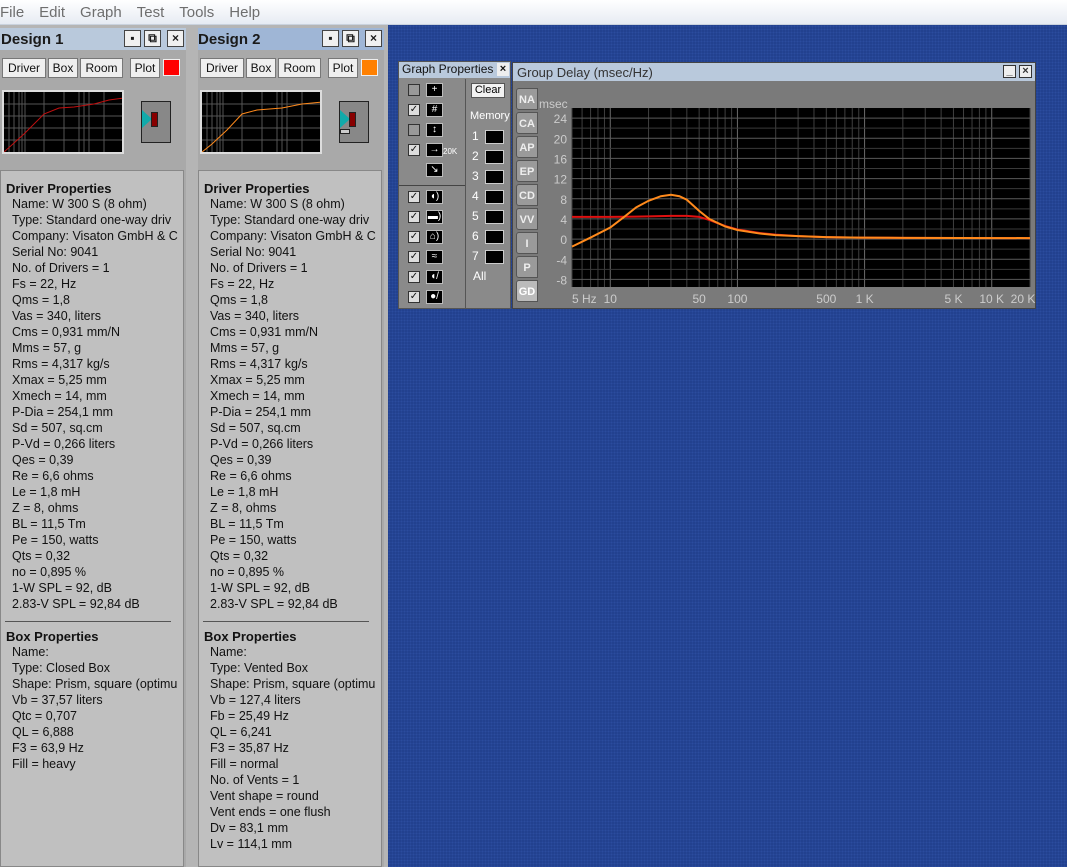 The width and height of the screenshot is (1067, 867). I want to click on driver-response-icon: ◖/, so click(434, 277).